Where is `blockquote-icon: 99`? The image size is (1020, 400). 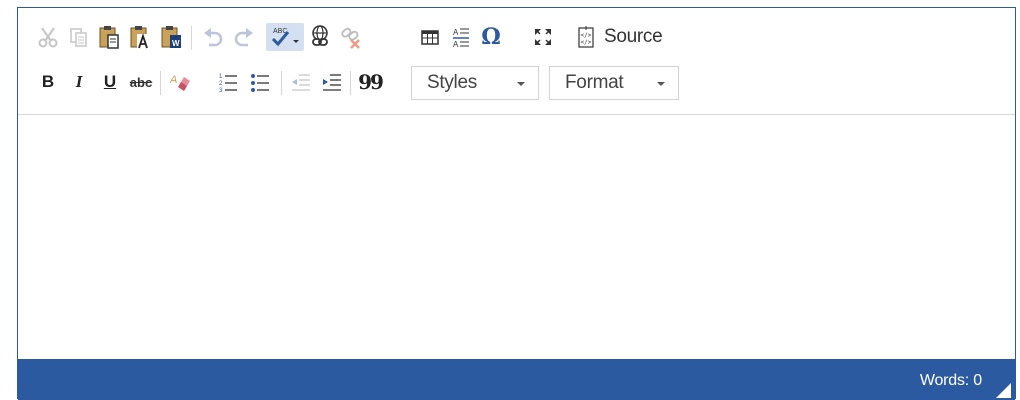 blockquote-icon: 99 is located at coordinates (371, 82).